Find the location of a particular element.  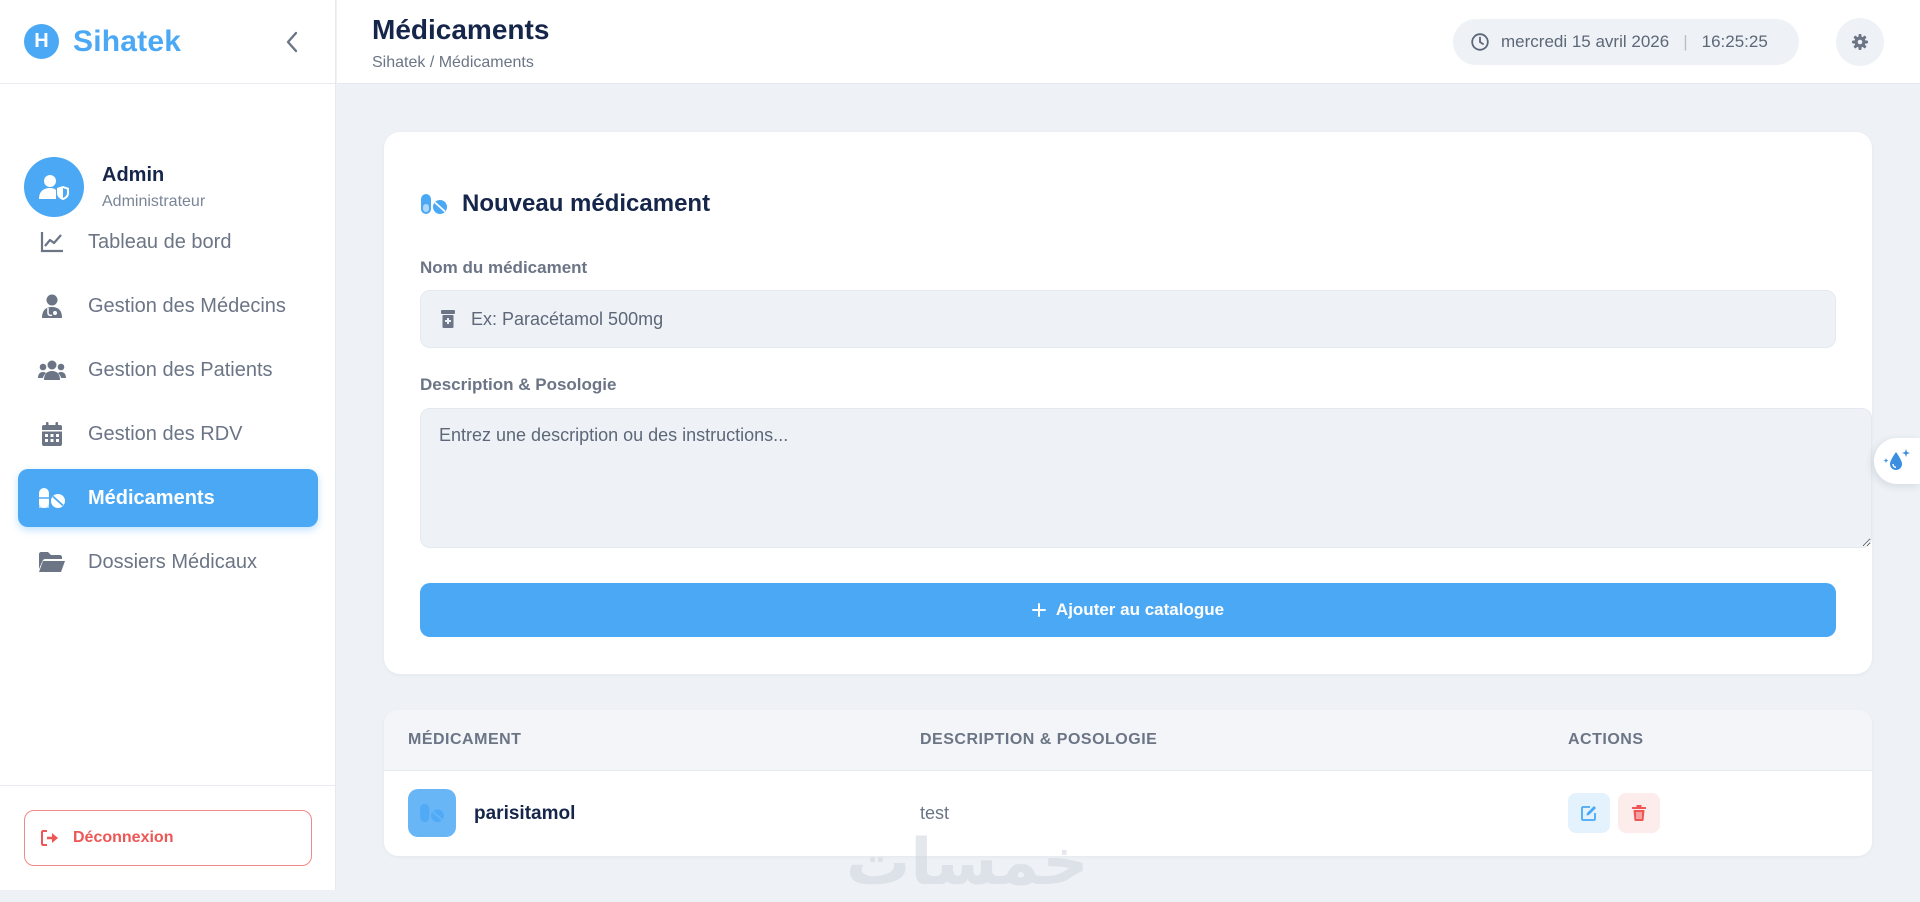

sidebar-item-doctors: Gestion des Médecins is located at coordinates (168, 306).